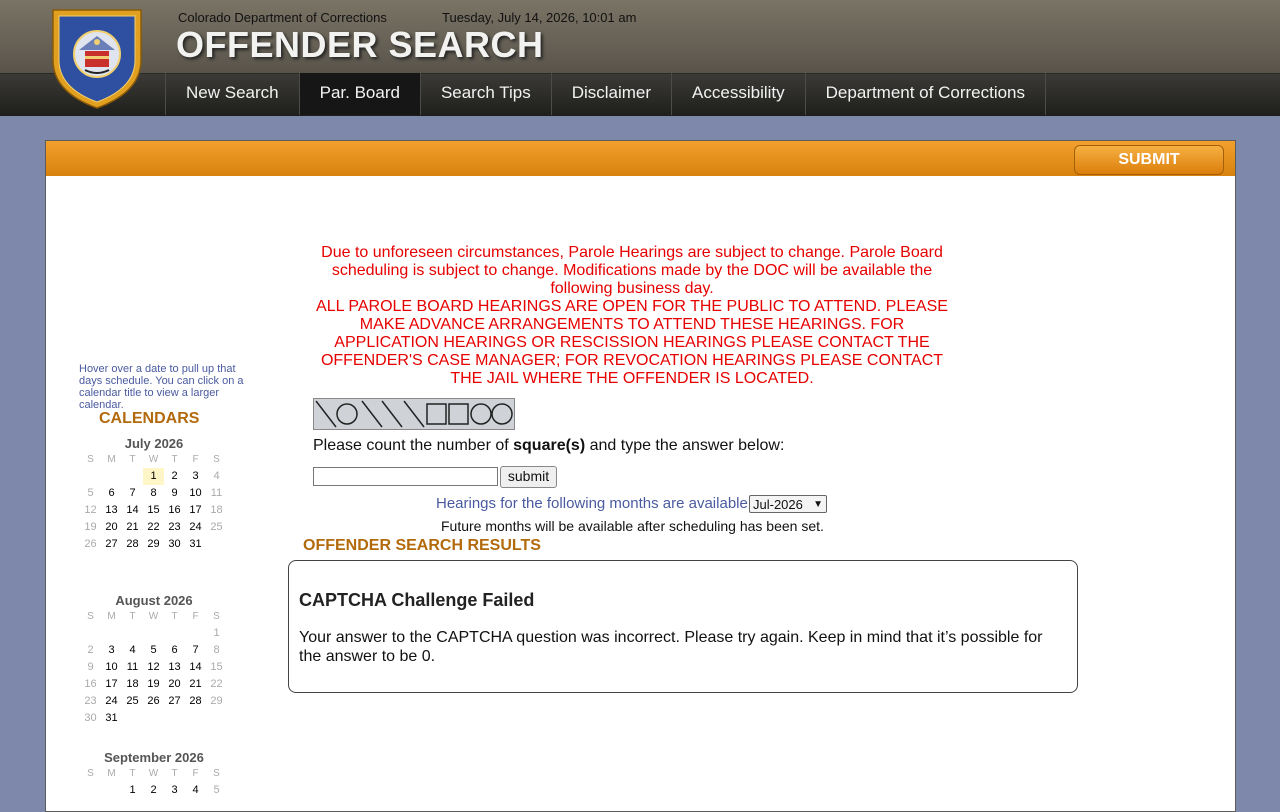  Describe the element at coordinates (485, 94) in the screenshot. I see `nav-search-tips: Search Tips` at that location.